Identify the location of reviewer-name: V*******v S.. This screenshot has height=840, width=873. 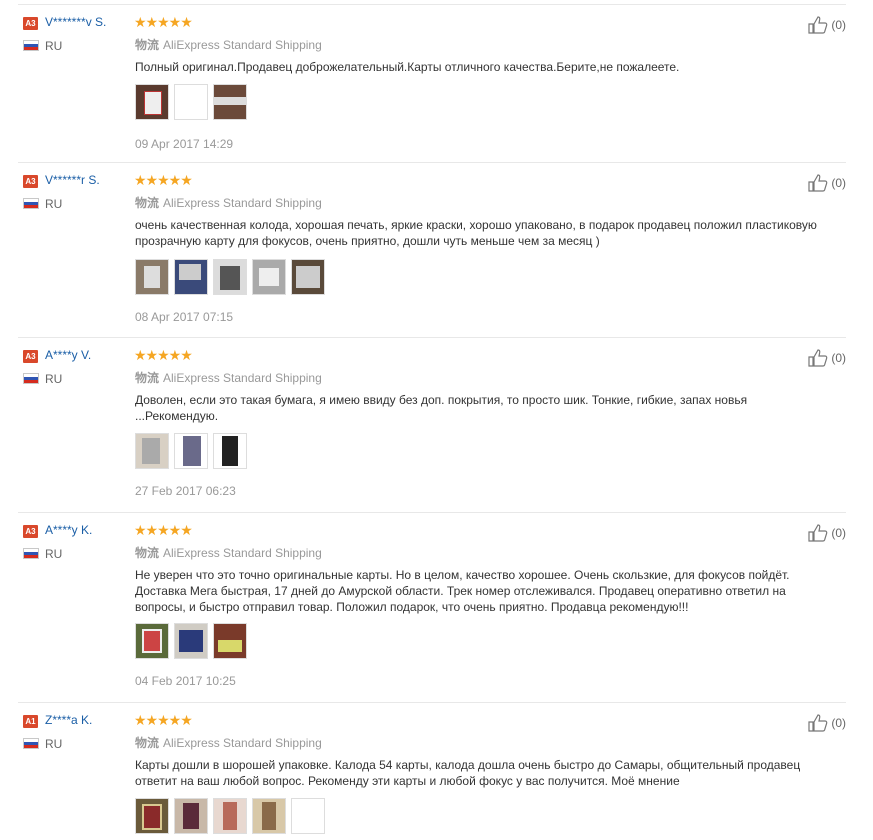
(75, 22).